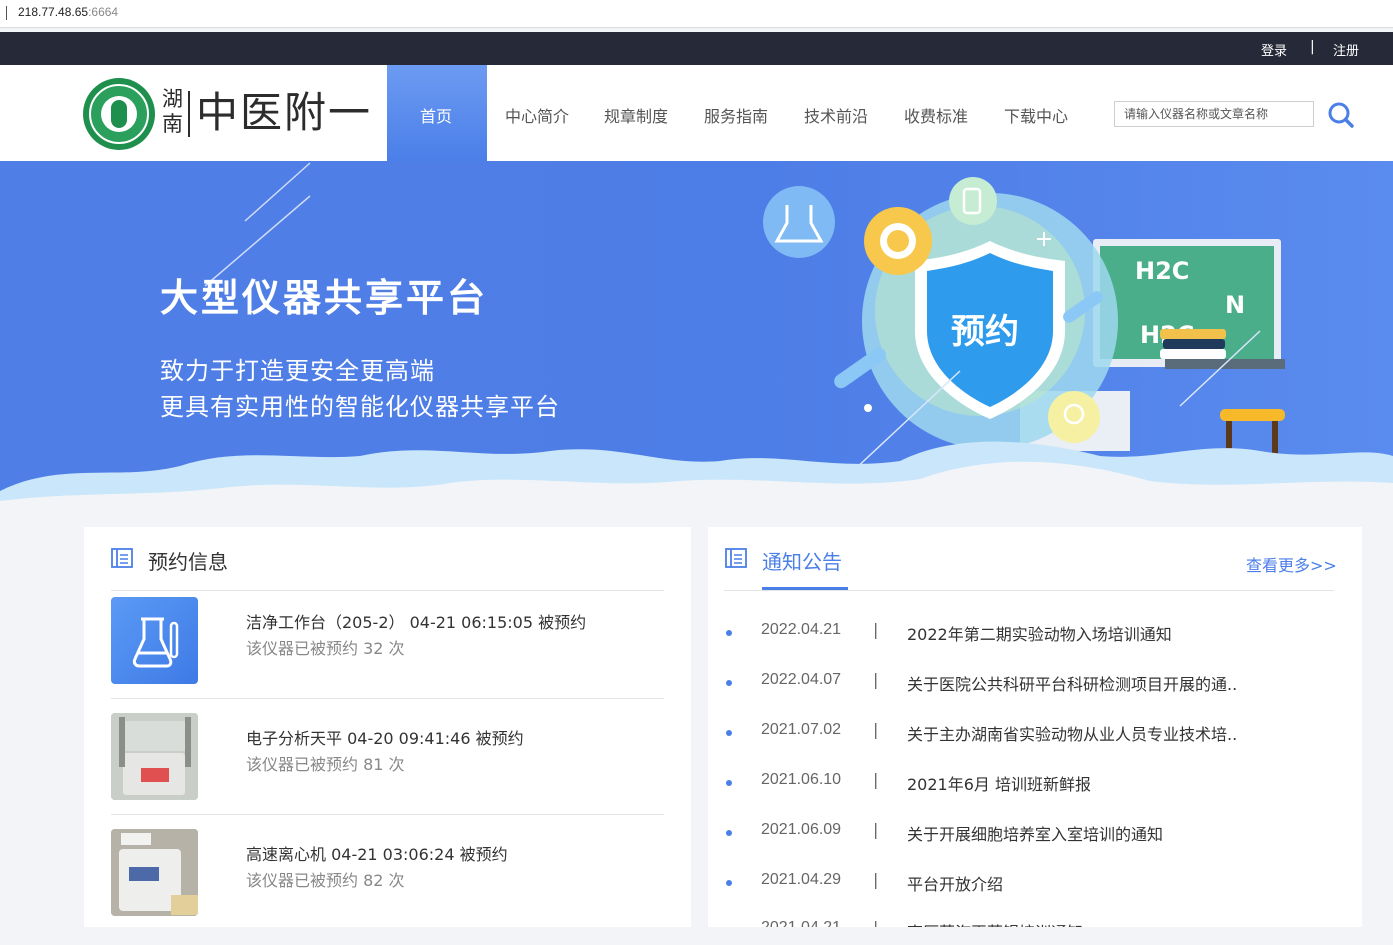  Describe the element at coordinates (154, 872) in the screenshot. I see `centrifuge-photo` at that location.